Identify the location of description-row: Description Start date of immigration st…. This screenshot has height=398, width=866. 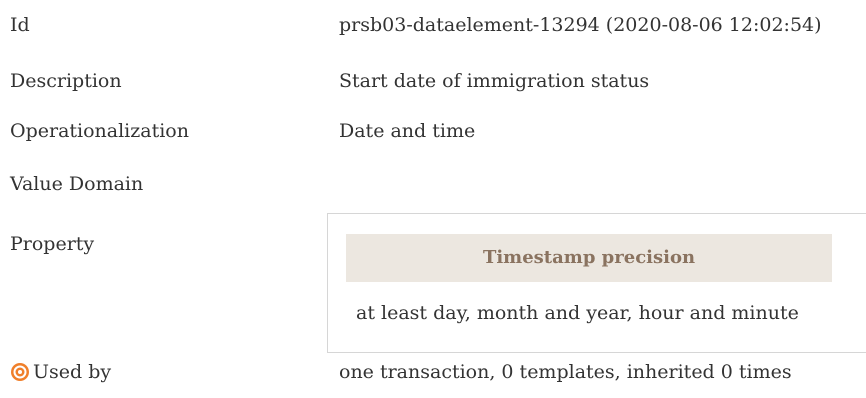
(438, 81).